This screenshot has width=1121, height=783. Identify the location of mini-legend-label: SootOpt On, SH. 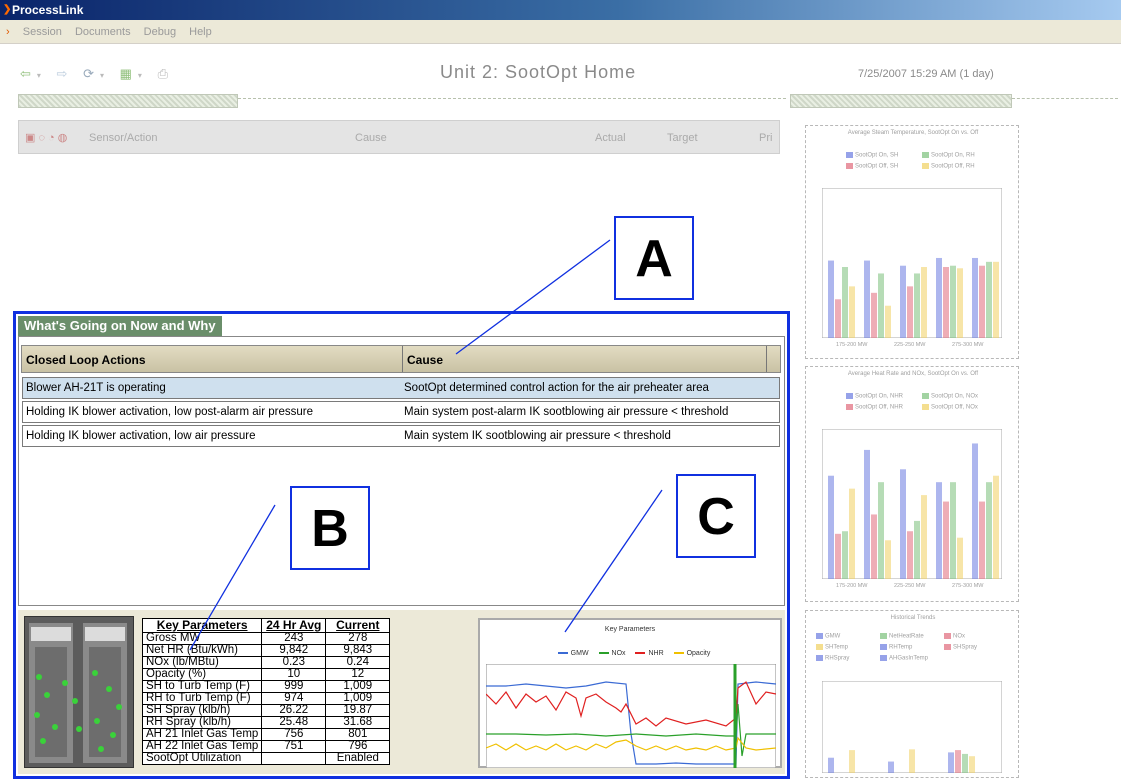
(877, 155).